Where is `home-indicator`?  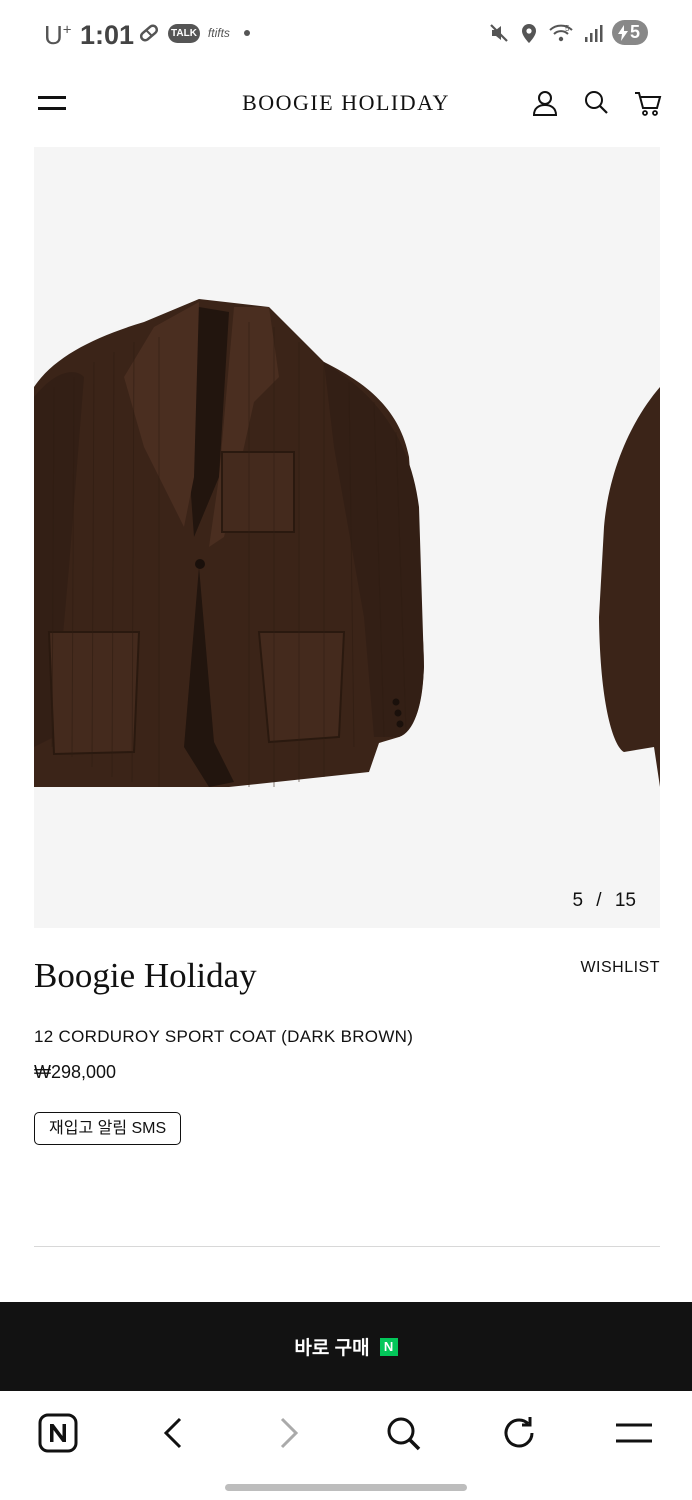
home-indicator is located at coordinates (346, 1487).